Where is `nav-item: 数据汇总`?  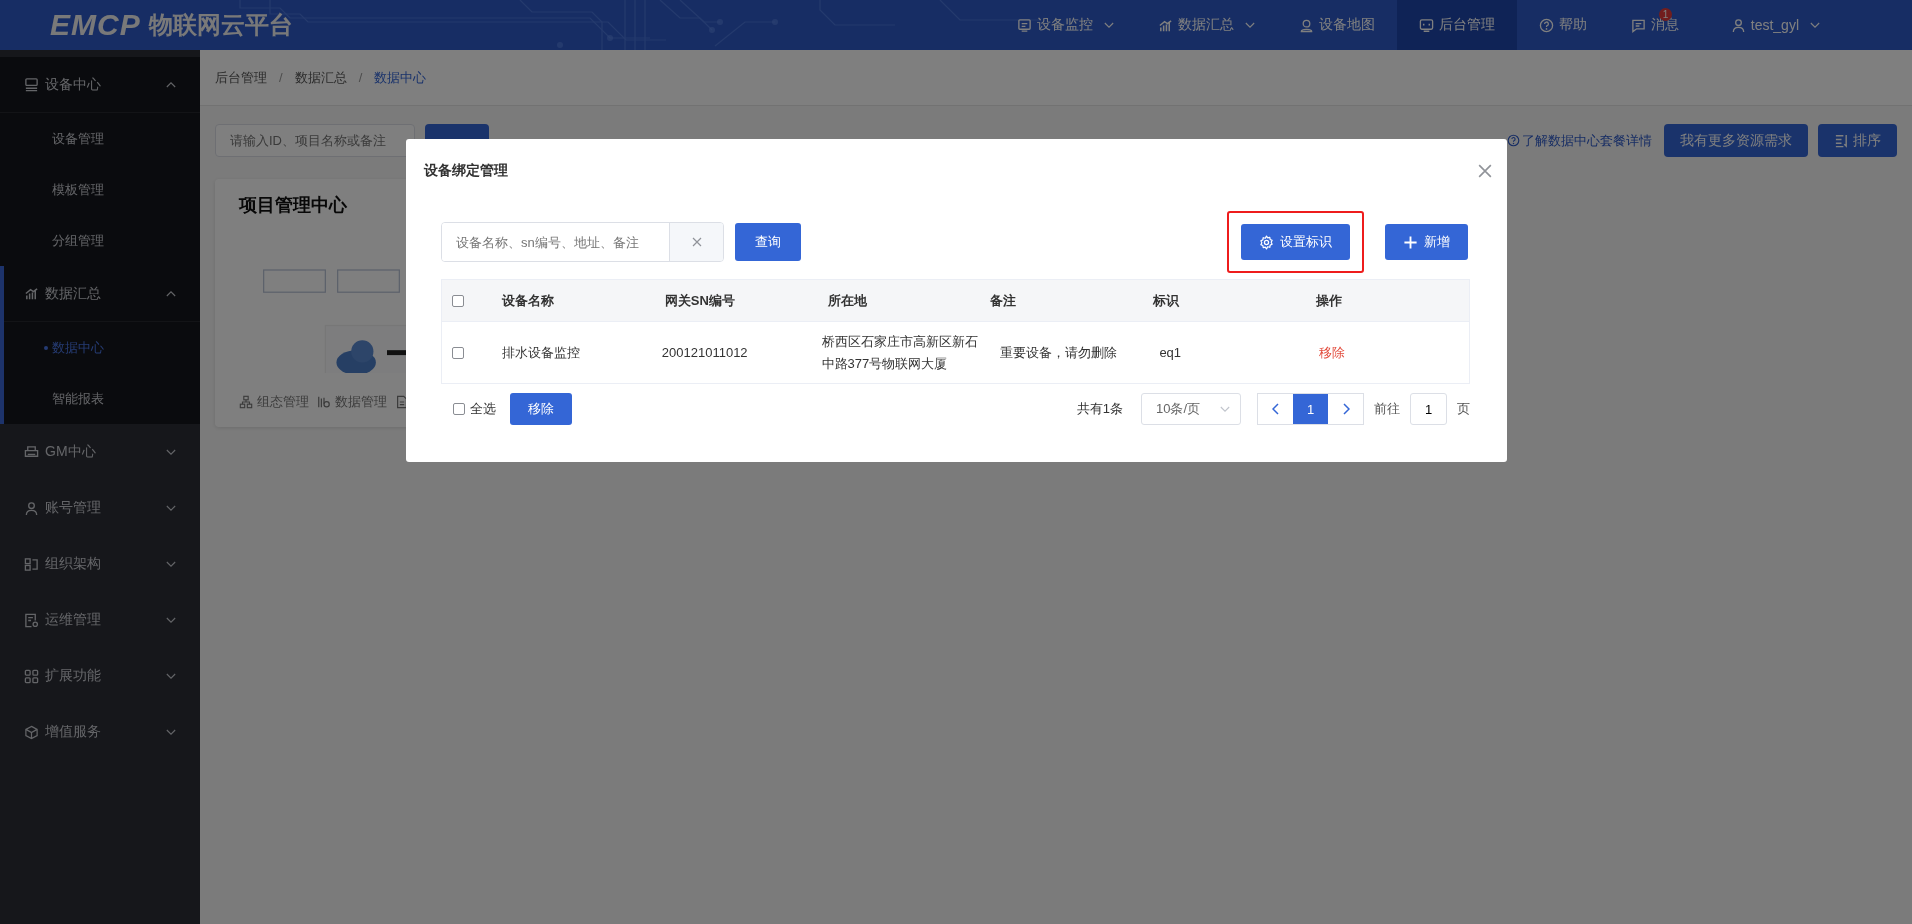 nav-item: 数据汇总 is located at coordinates (1206, 25).